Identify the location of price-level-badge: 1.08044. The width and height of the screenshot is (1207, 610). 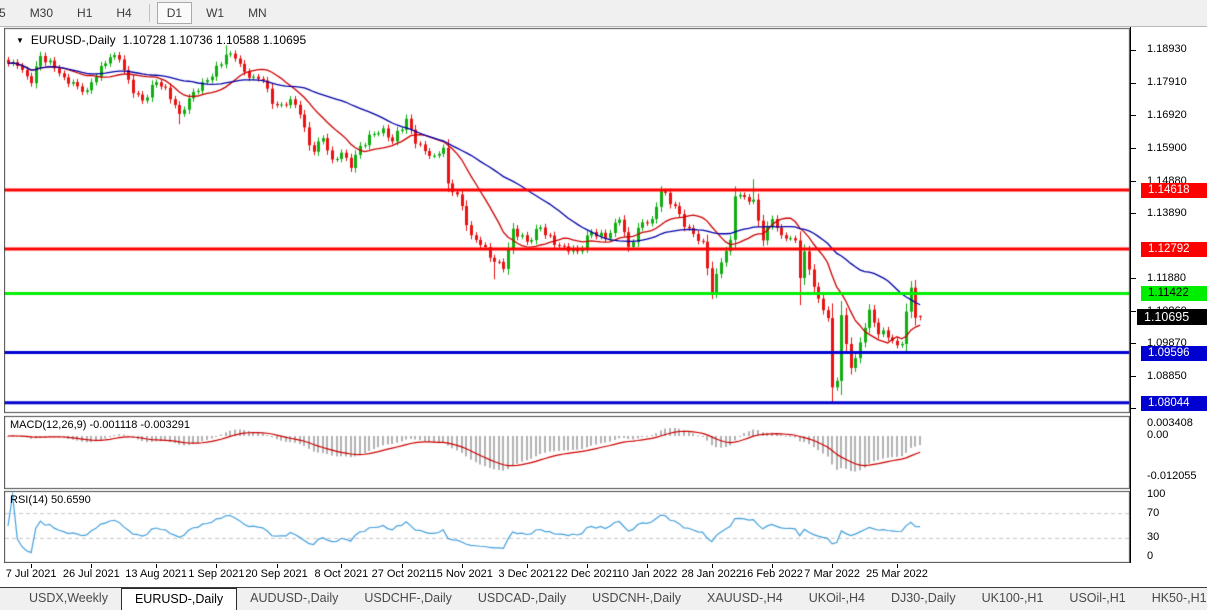
(1174, 403).